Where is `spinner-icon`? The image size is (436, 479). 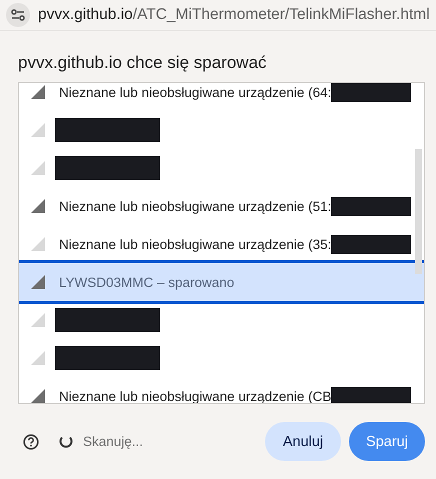 spinner-icon is located at coordinates (66, 441).